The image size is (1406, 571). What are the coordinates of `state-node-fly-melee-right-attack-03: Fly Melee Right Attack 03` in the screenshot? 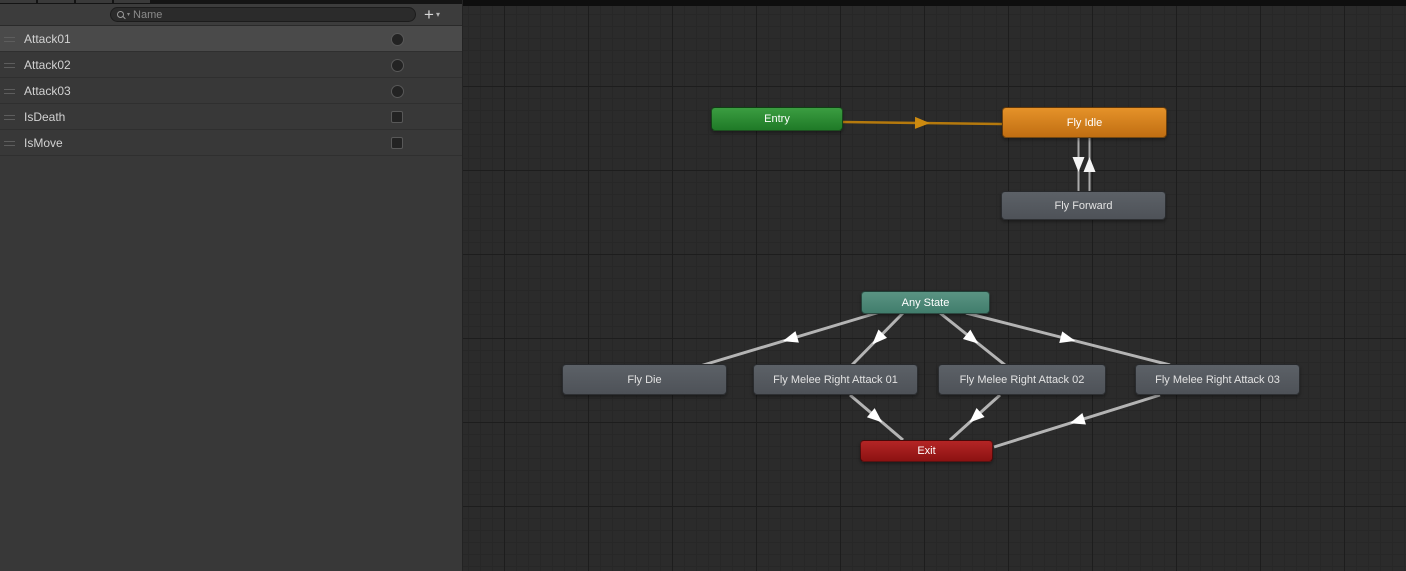 It's located at (1217, 379).